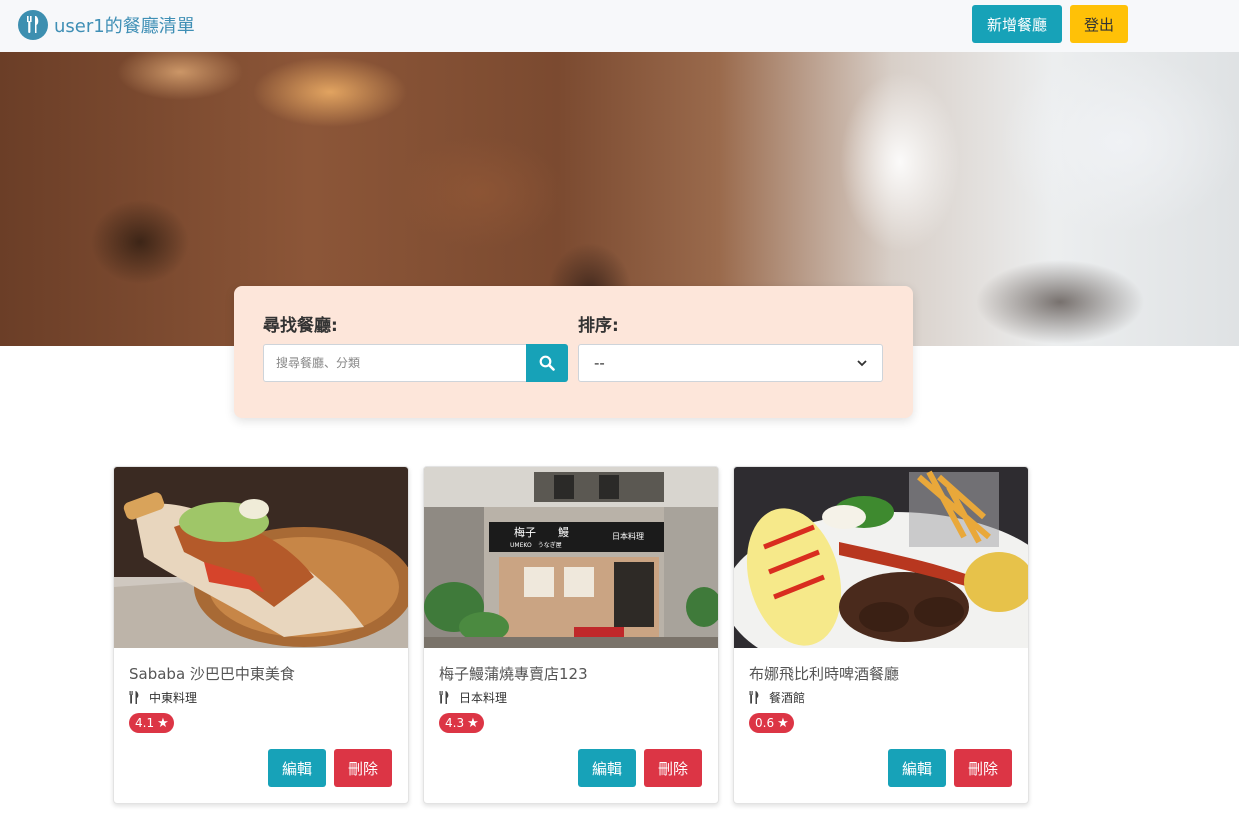  What do you see at coordinates (1017, 24) in the screenshot?
I see `add-restaurant-button: 新增餐廳` at bounding box center [1017, 24].